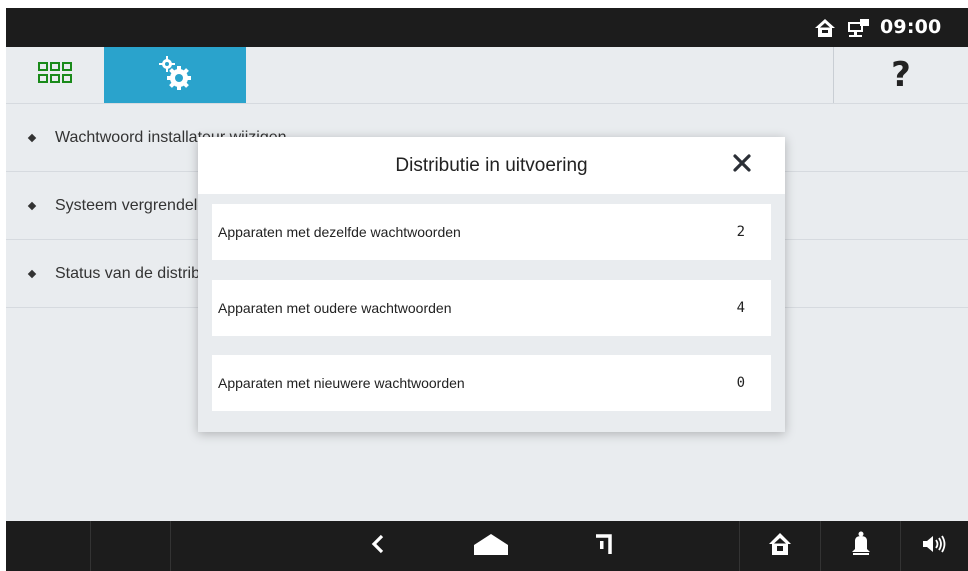  Describe the element at coordinates (487, 27) in the screenshot. I see `status-bar: 09:00` at that location.